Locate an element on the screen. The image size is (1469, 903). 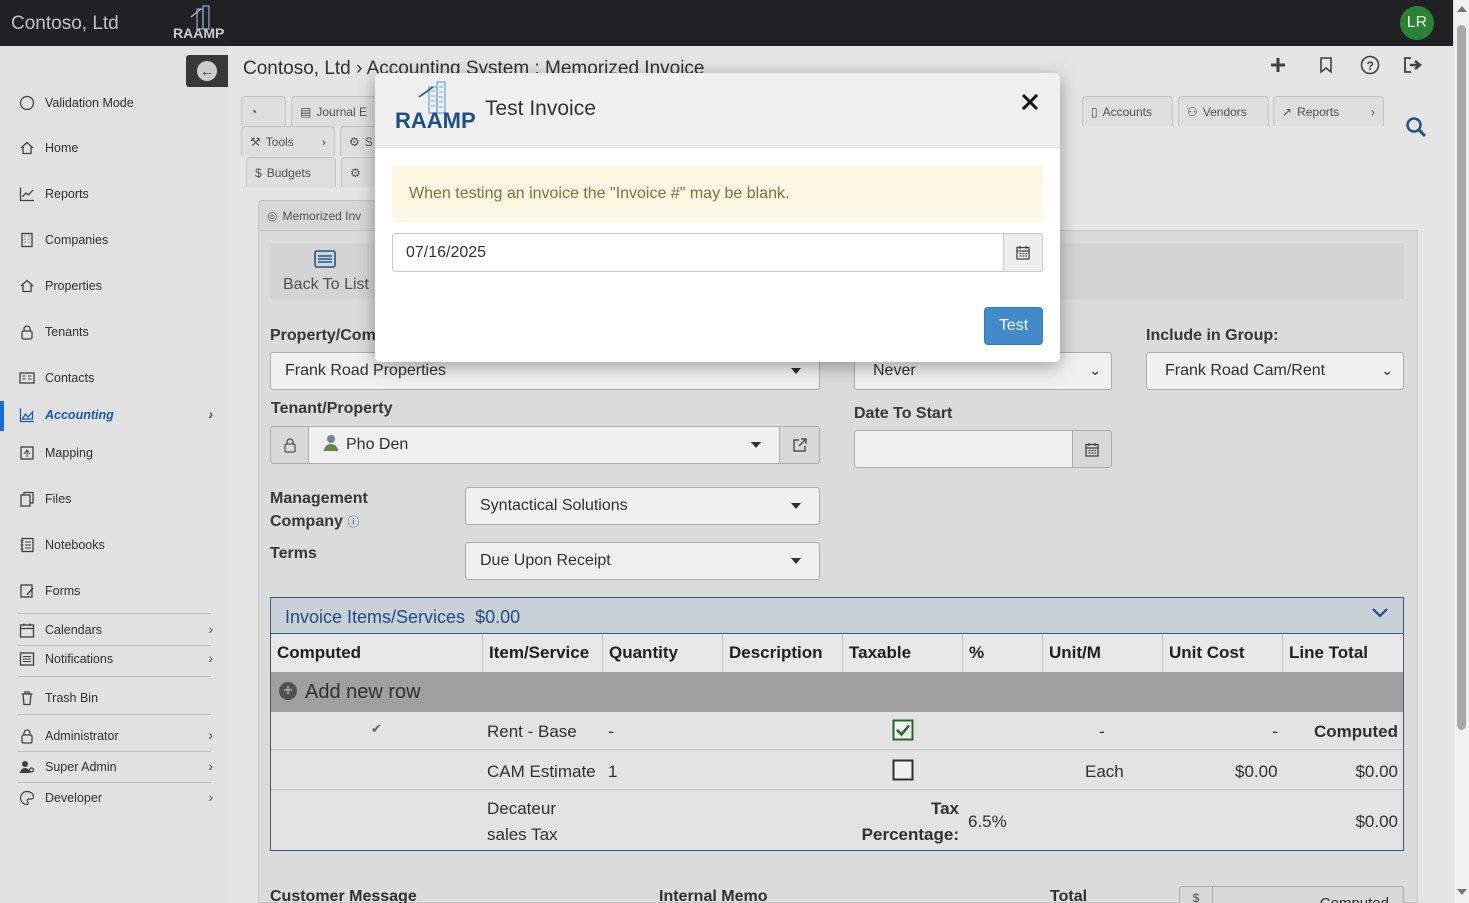
tab-tools: ⚒ Tools › is located at coordinates (288, 141).